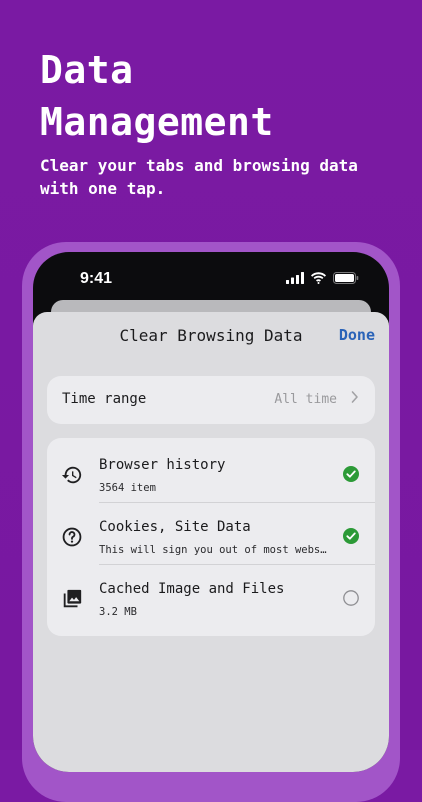  Describe the element at coordinates (72, 537) in the screenshot. I see `help-circle-icon` at that location.